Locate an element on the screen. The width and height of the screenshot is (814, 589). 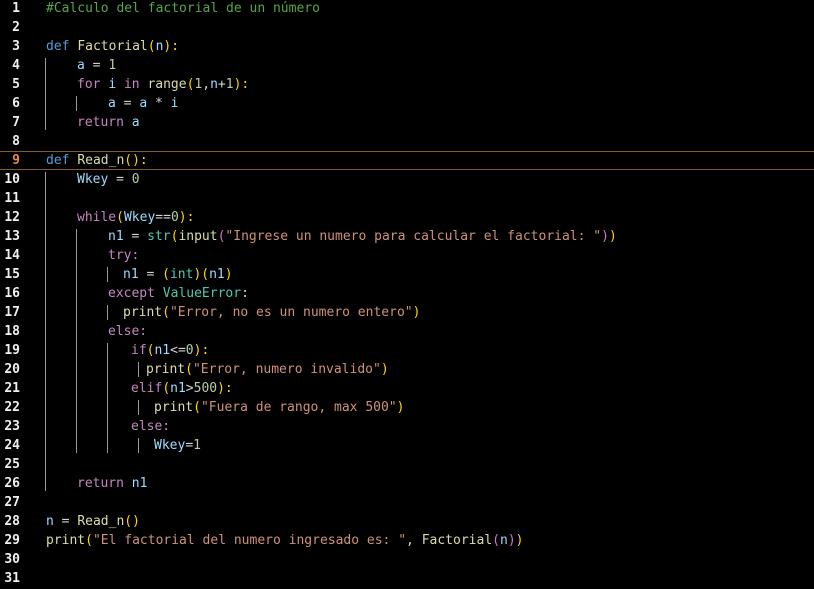
code-line: 5 for i in range(1,n+1): is located at coordinates (407, 84).